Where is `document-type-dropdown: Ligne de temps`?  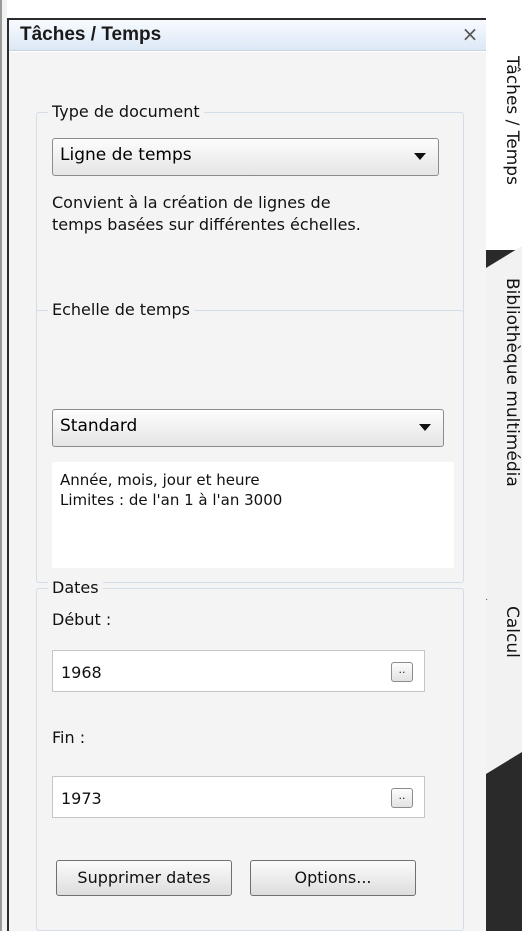
document-type-dropdown: Ligne de temps is located at coordinates (245, 157).